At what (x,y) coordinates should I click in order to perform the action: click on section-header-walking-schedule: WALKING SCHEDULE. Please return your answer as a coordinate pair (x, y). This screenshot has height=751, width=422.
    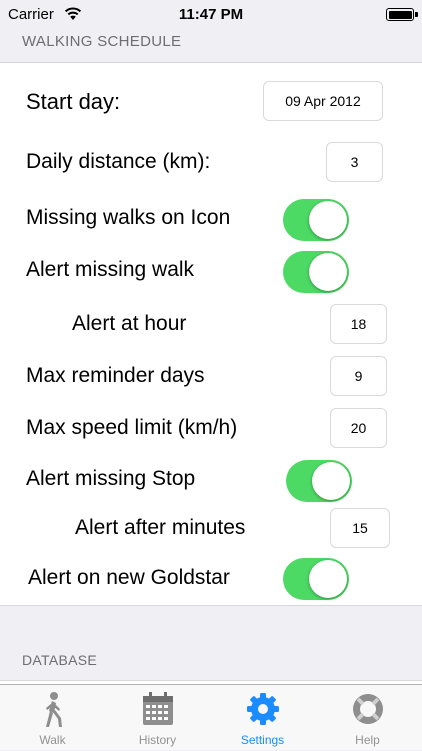
    Looking at the image, I should click on (102, 41).